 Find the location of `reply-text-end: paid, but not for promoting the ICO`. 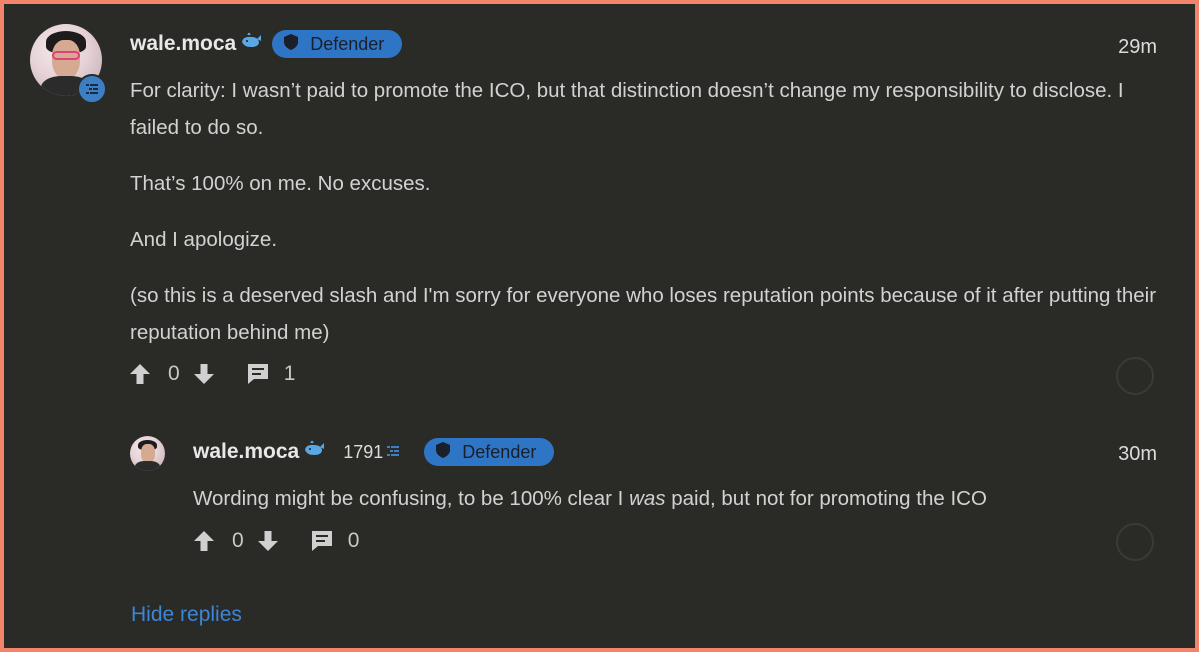

reply-text-end: paid, but not for promoting the ICO is located at coordinates (826, 498).